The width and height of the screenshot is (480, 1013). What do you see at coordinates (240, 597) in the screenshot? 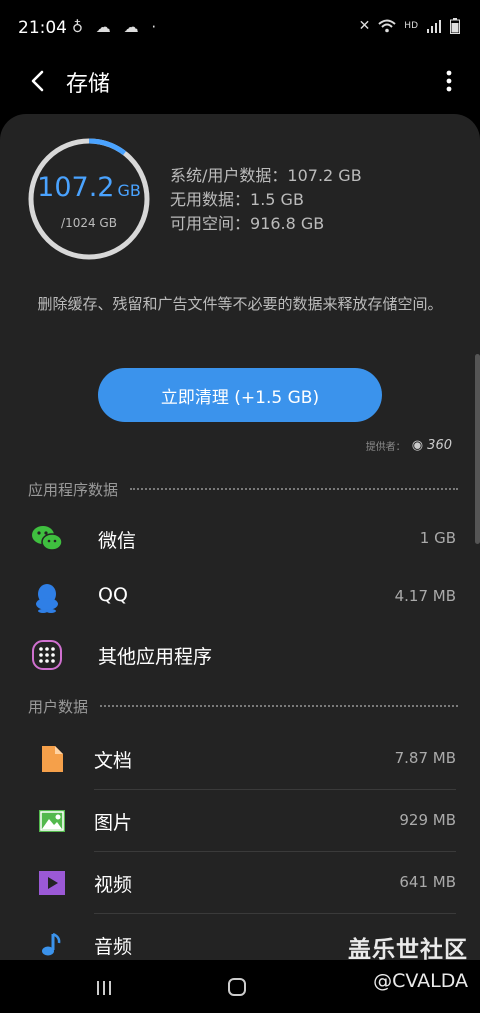
I see `app-row-qq: QQ 4.17 MB` at bounding box center [240, 597].